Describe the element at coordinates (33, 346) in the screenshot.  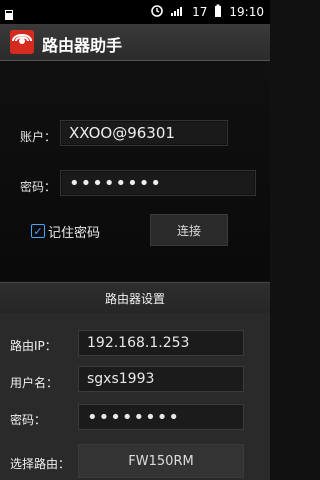
I see `router-ip-label: 路由IP：` at that location.